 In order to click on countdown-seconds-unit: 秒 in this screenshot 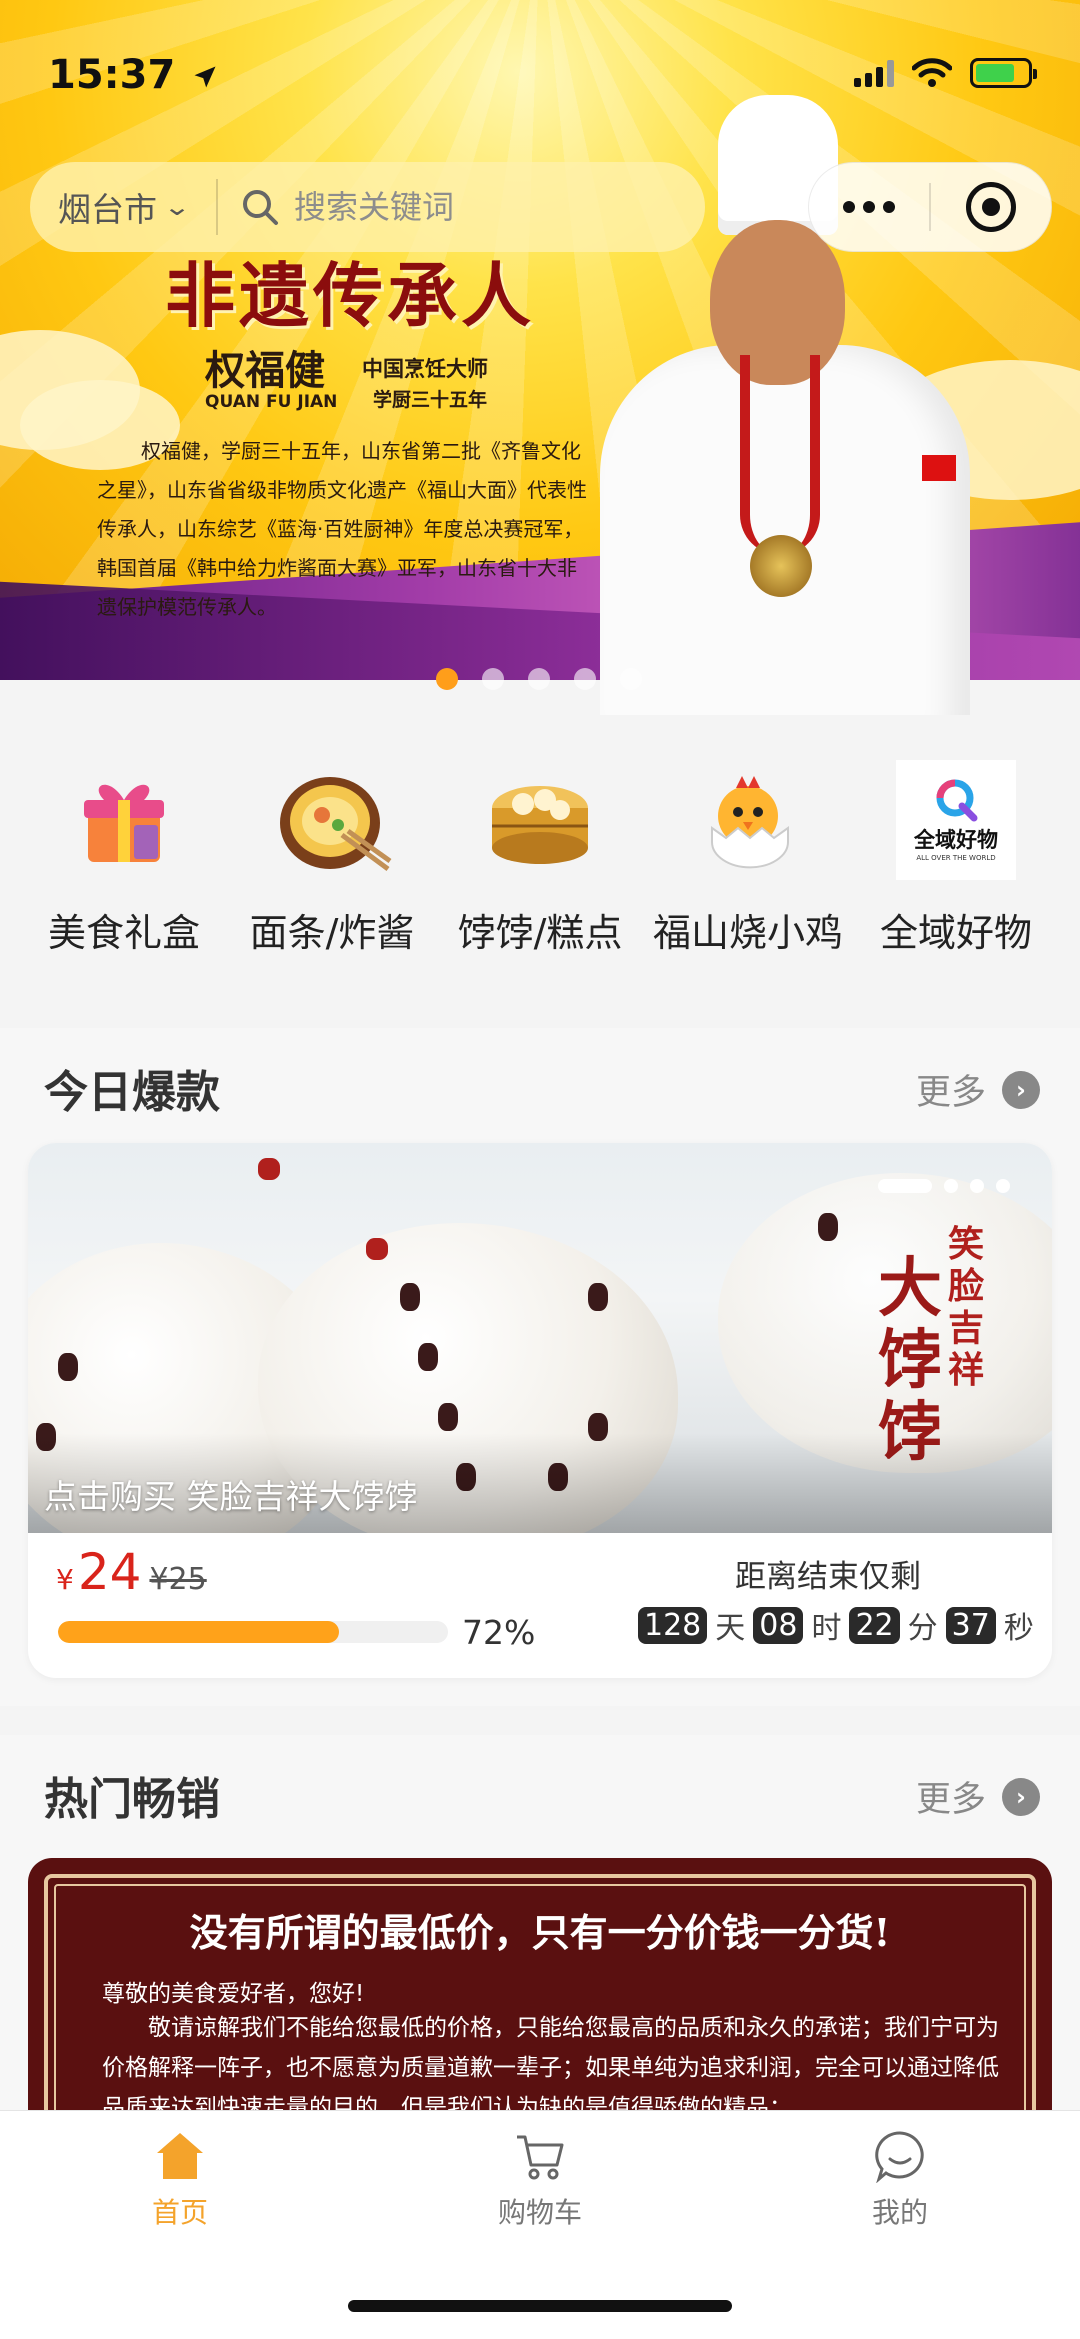, I will do `click(1018, 1628)`.